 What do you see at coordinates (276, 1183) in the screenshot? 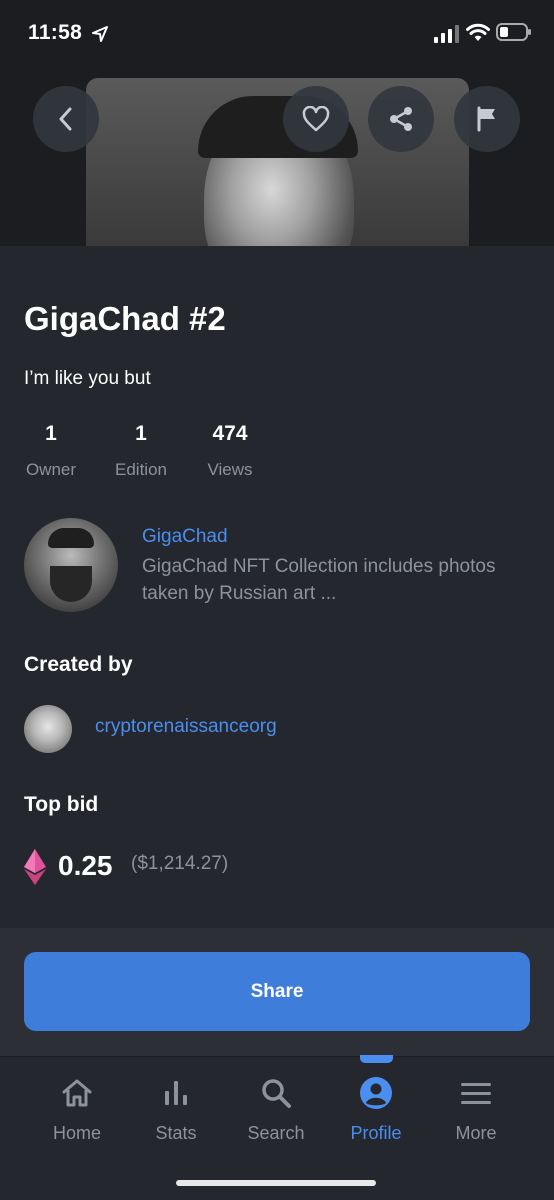
I see `home-indicator` at bounding box center [276, 1183].